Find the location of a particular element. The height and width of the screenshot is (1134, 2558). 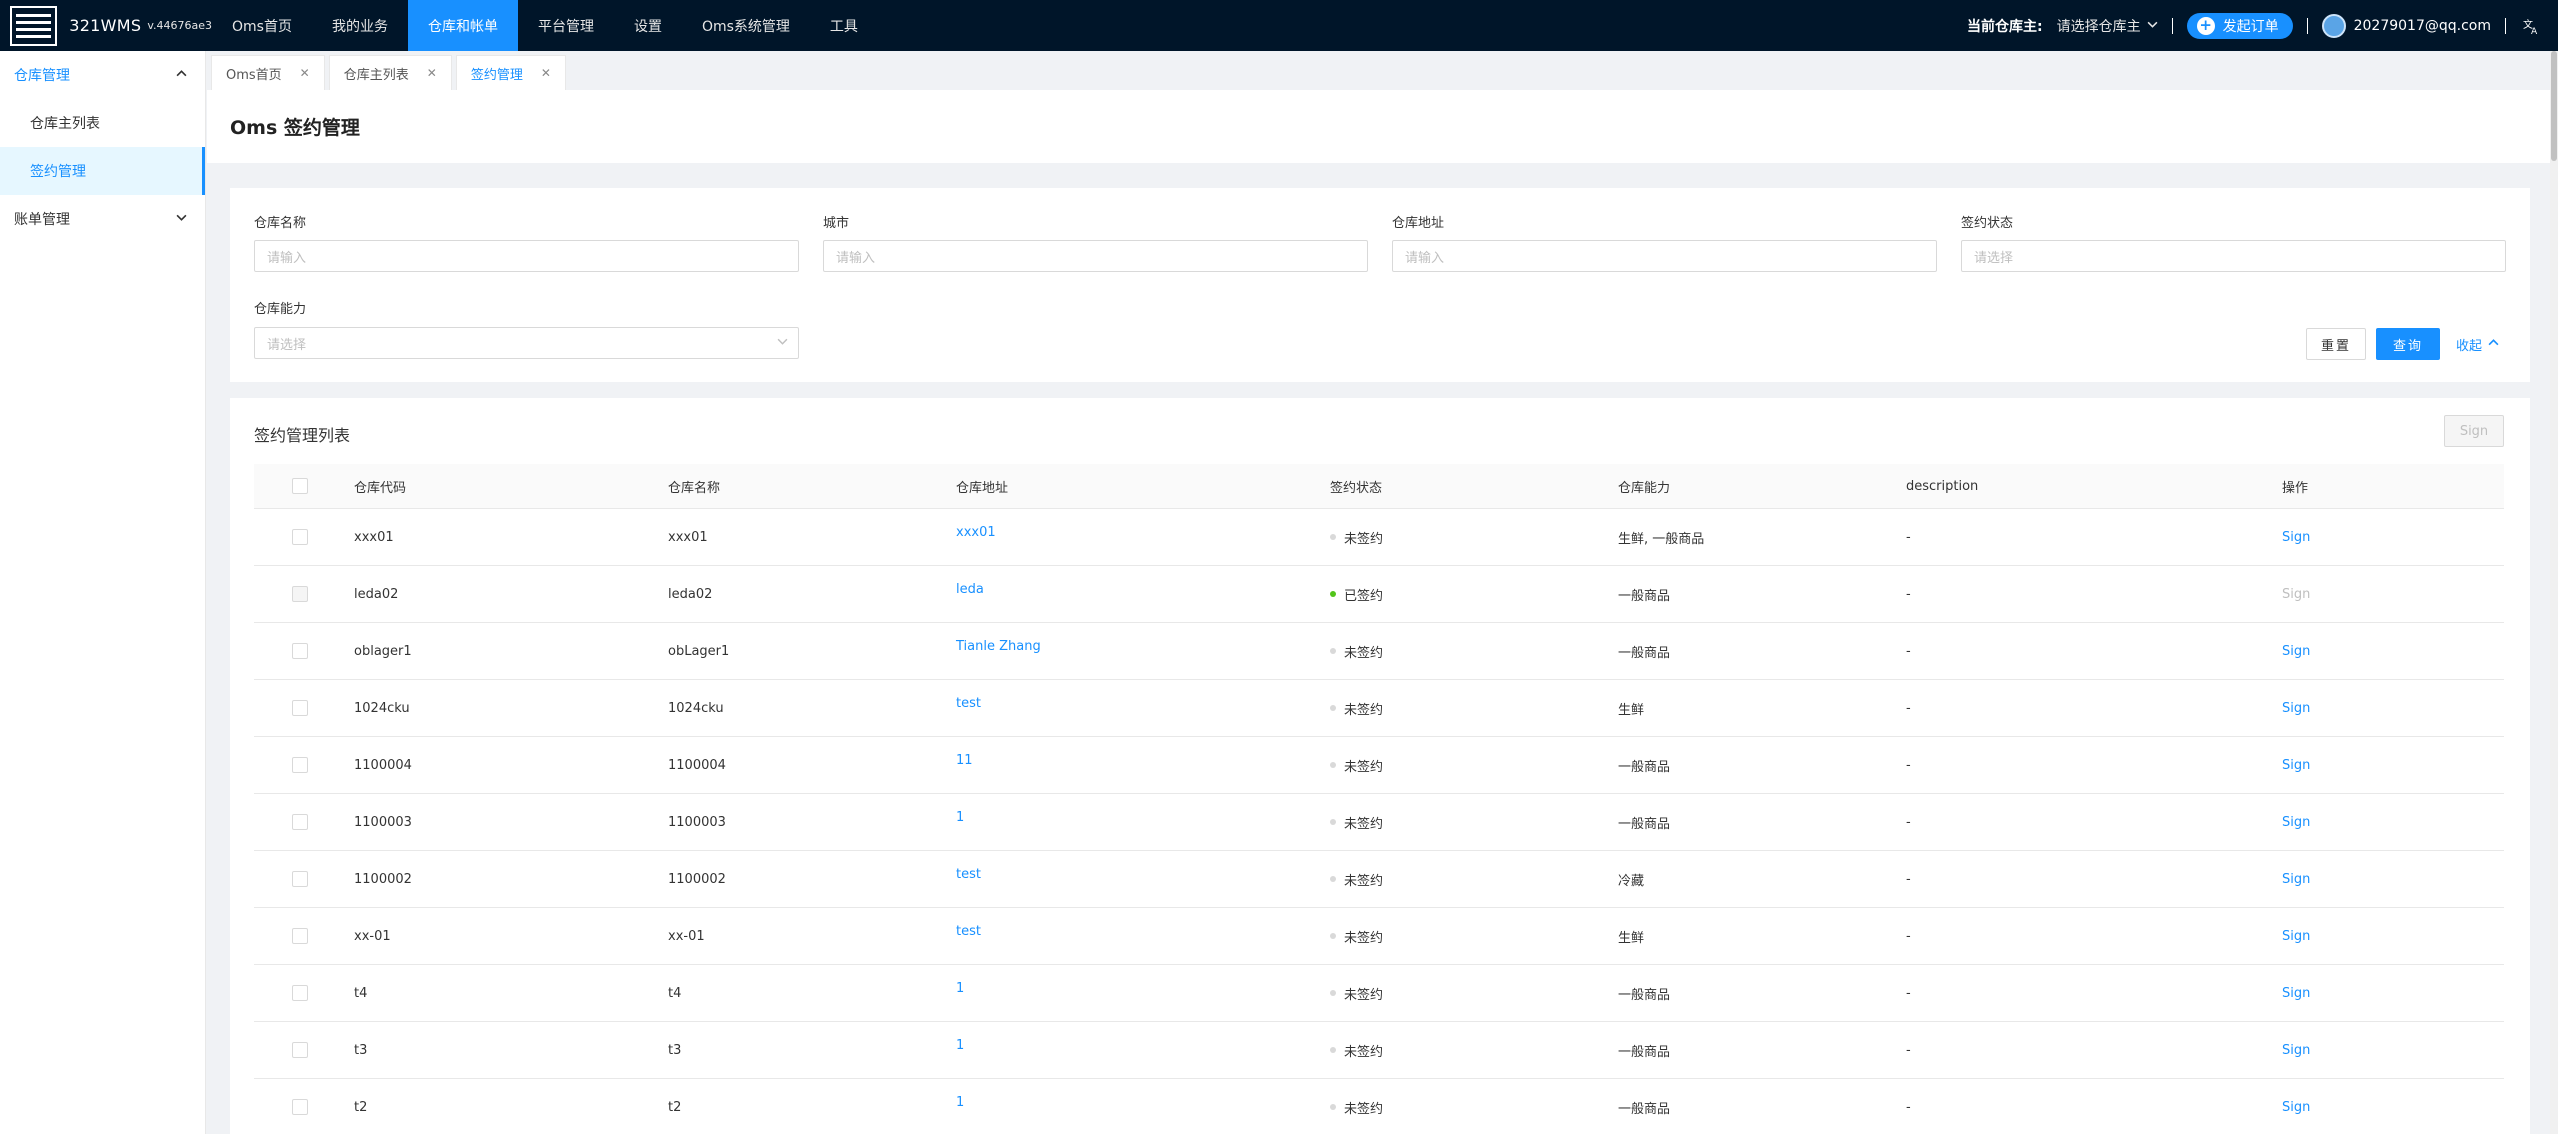

table-row: xx-01 xx-01 test 未签约 生鲜 - Sign is located at coordinates (1379, 936).